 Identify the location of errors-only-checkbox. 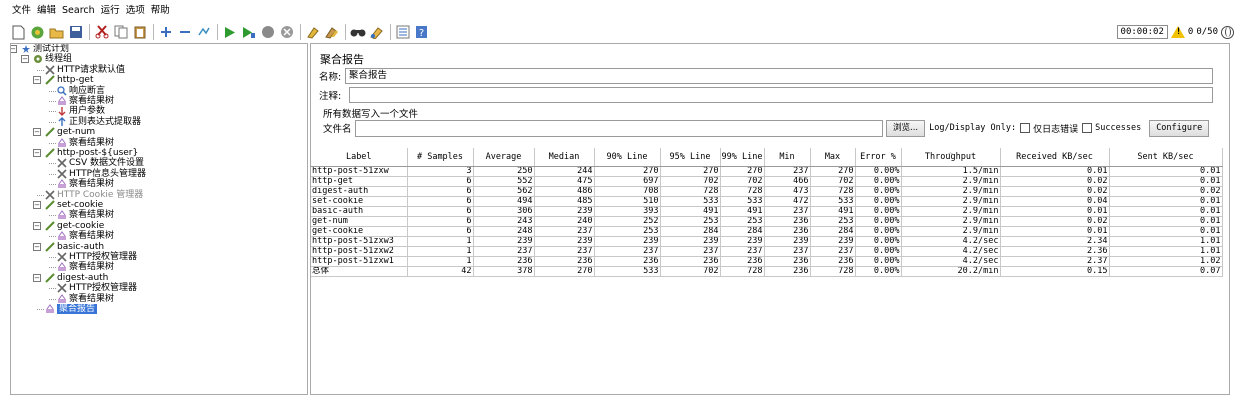
(1025, 128).